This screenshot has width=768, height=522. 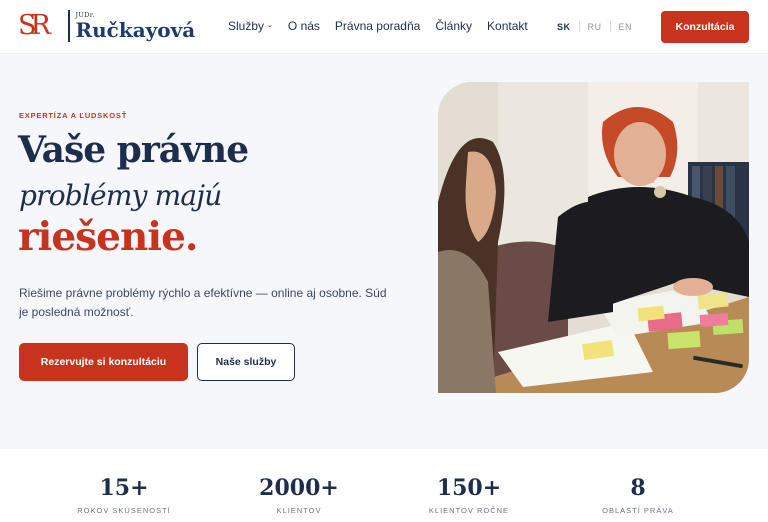 What do you see at coordinates (73, 115) in the screenshot?
I see `hero-eyebrow: EXPERTÍZA A ĽUDSKOSŤ` at bounding box center [73, 115].